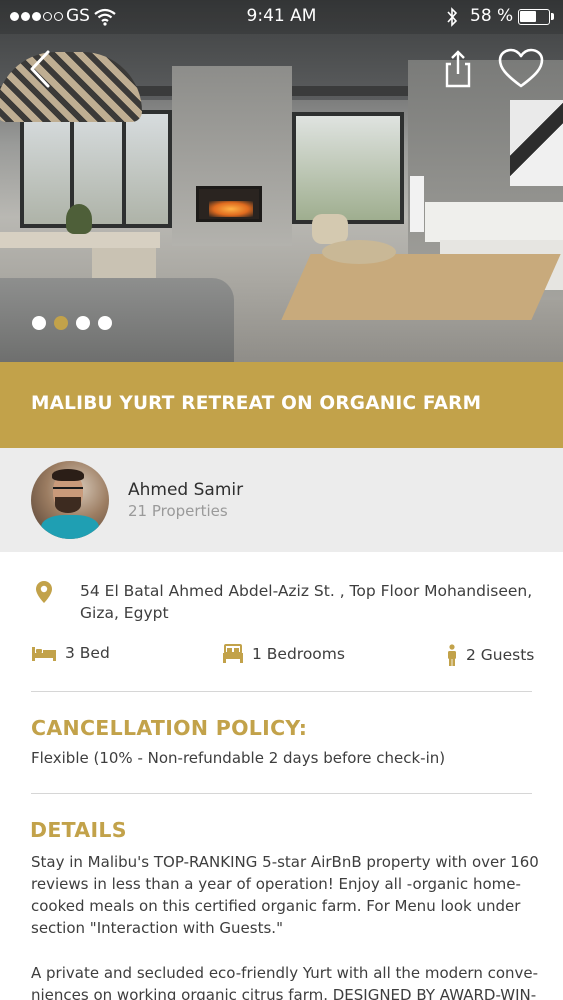 The width and height of the screenshot is (563, 1000). What do you see at coordinates (494, 222) in the screenshot?
I see `photo-cabinet` at bounding box center [494, 222].